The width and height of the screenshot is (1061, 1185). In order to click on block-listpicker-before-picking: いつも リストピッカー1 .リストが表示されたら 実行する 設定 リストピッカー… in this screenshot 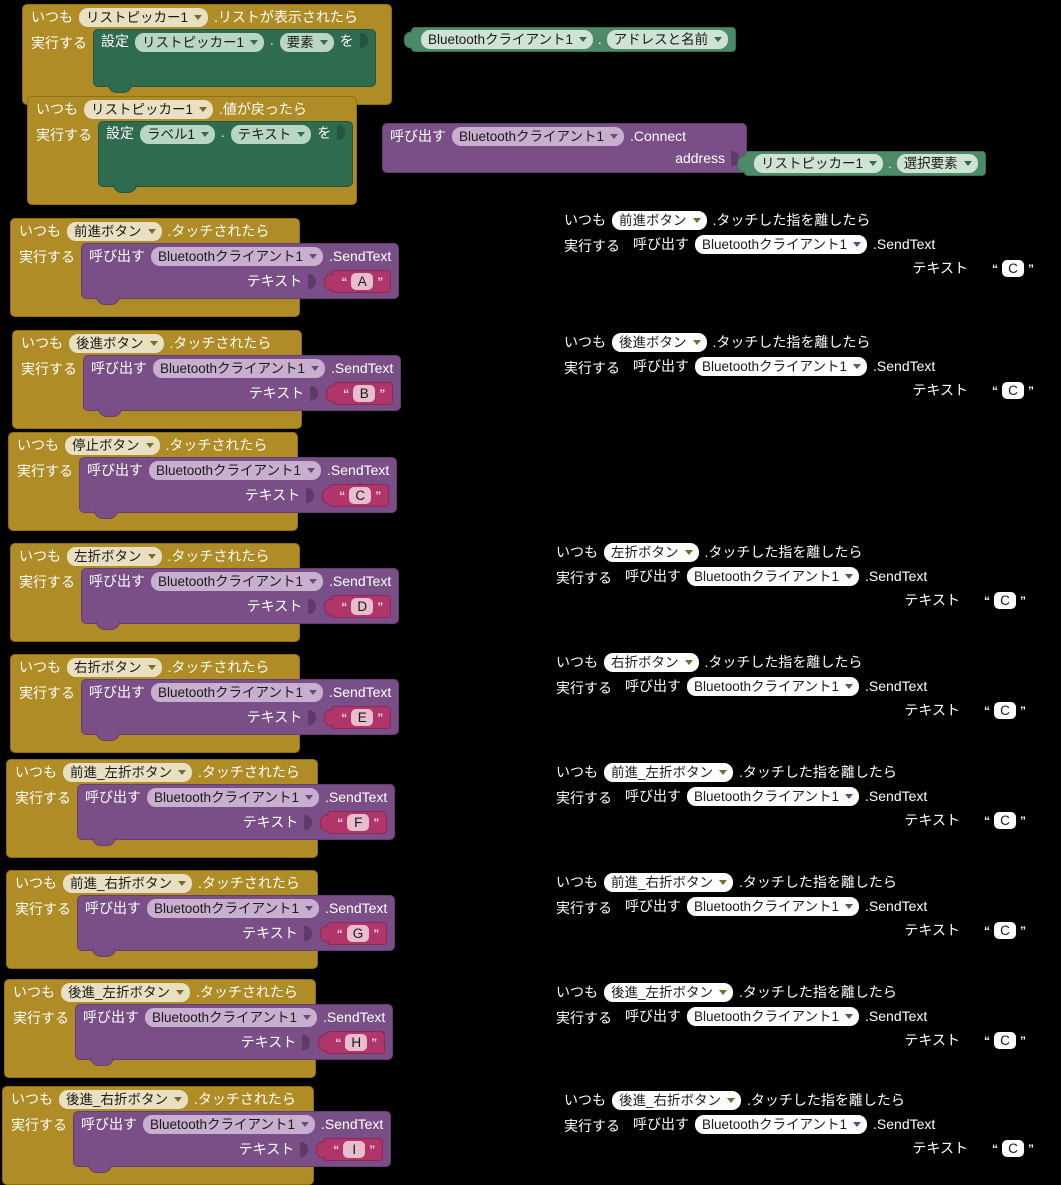, I will do `click(207, 54)`.